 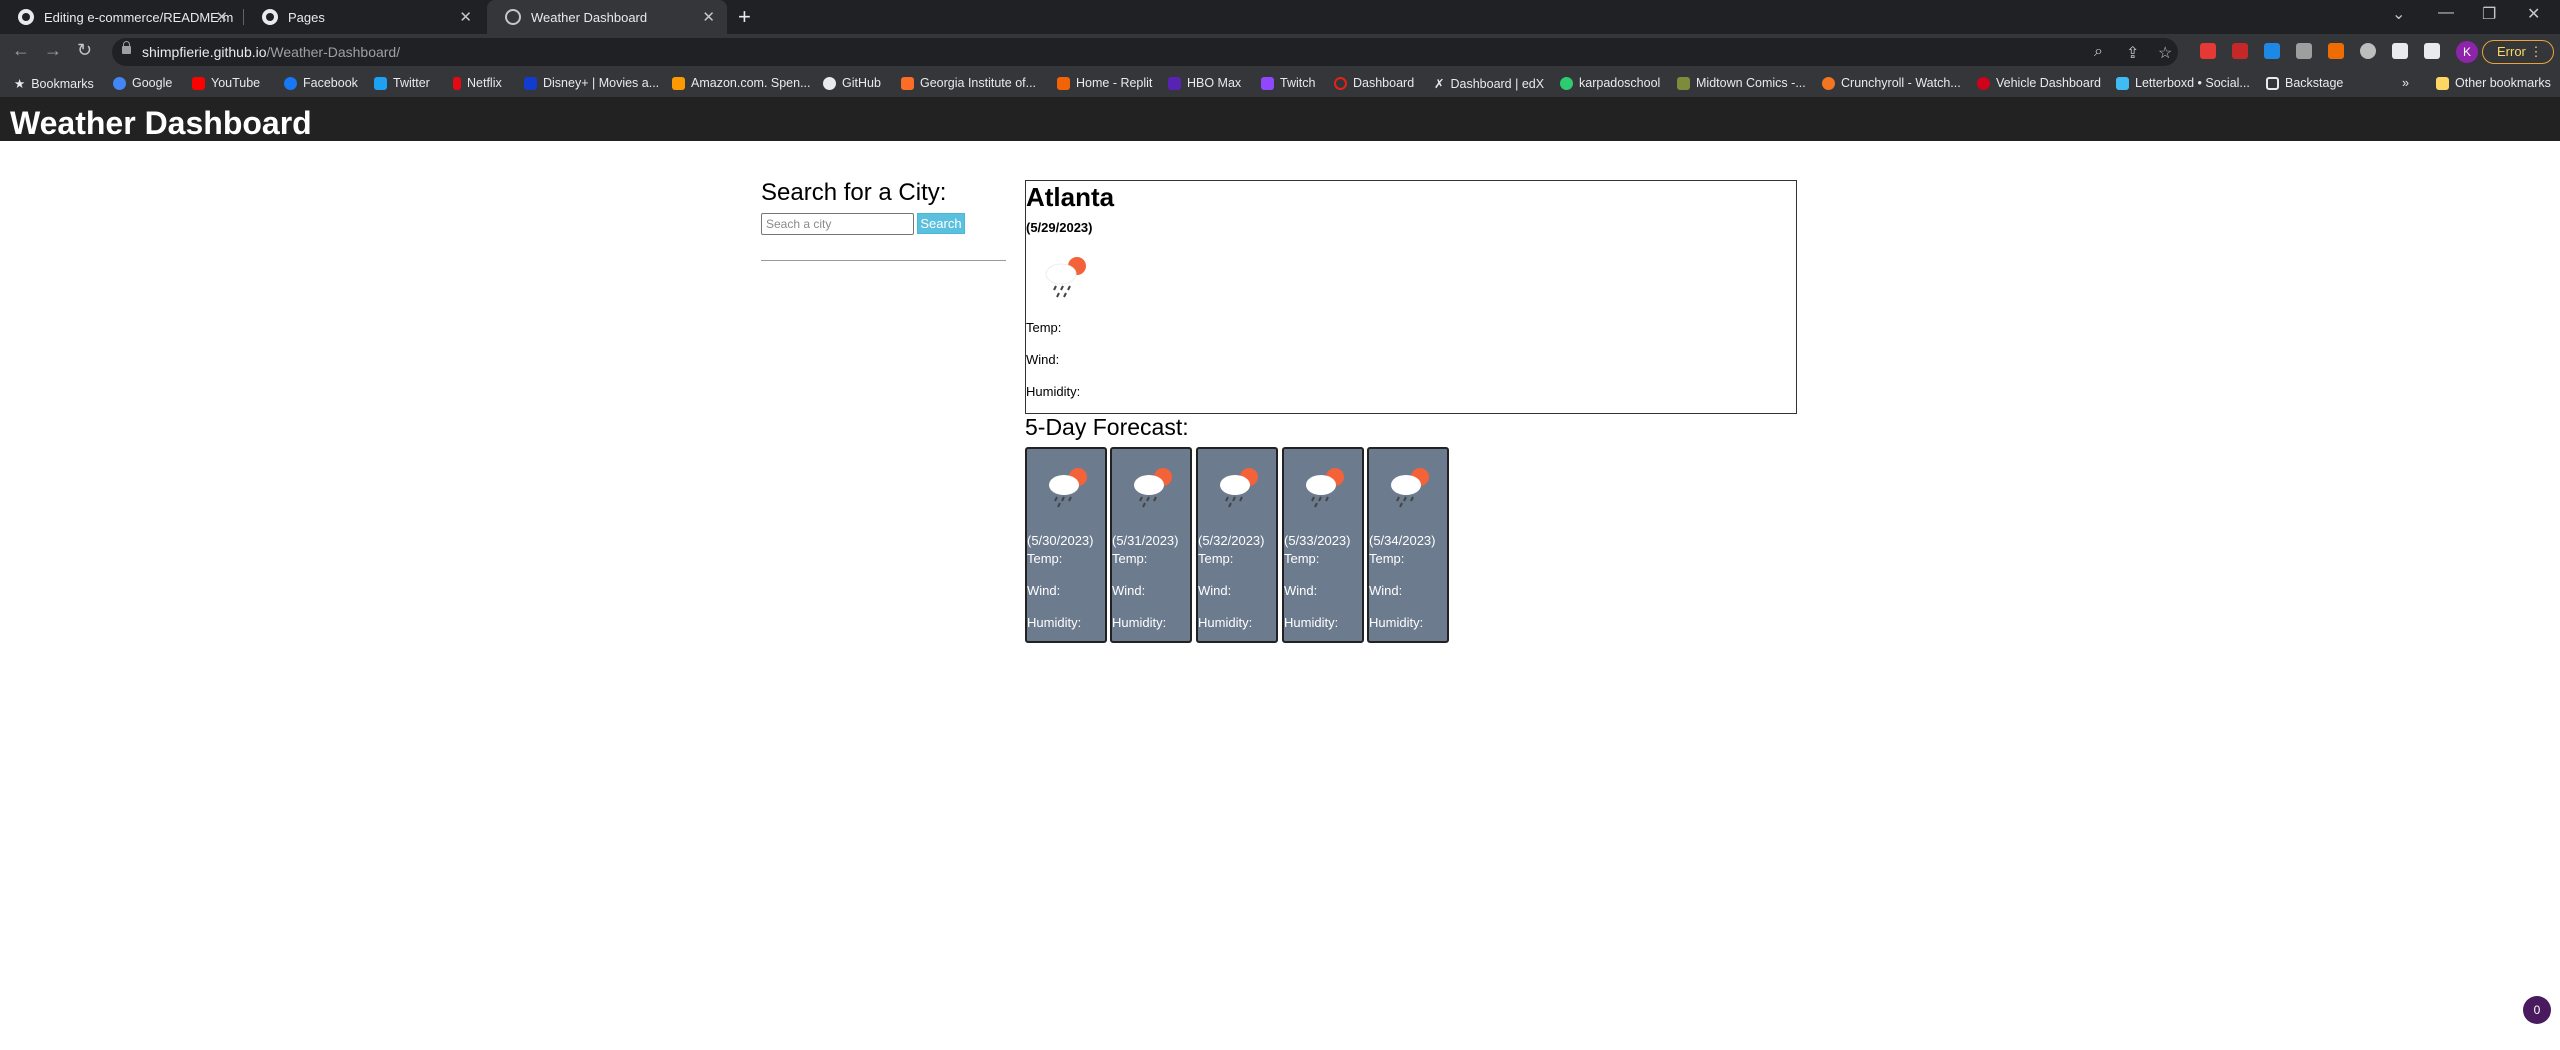 I want to click on search-input, so click(x=837, y=224).